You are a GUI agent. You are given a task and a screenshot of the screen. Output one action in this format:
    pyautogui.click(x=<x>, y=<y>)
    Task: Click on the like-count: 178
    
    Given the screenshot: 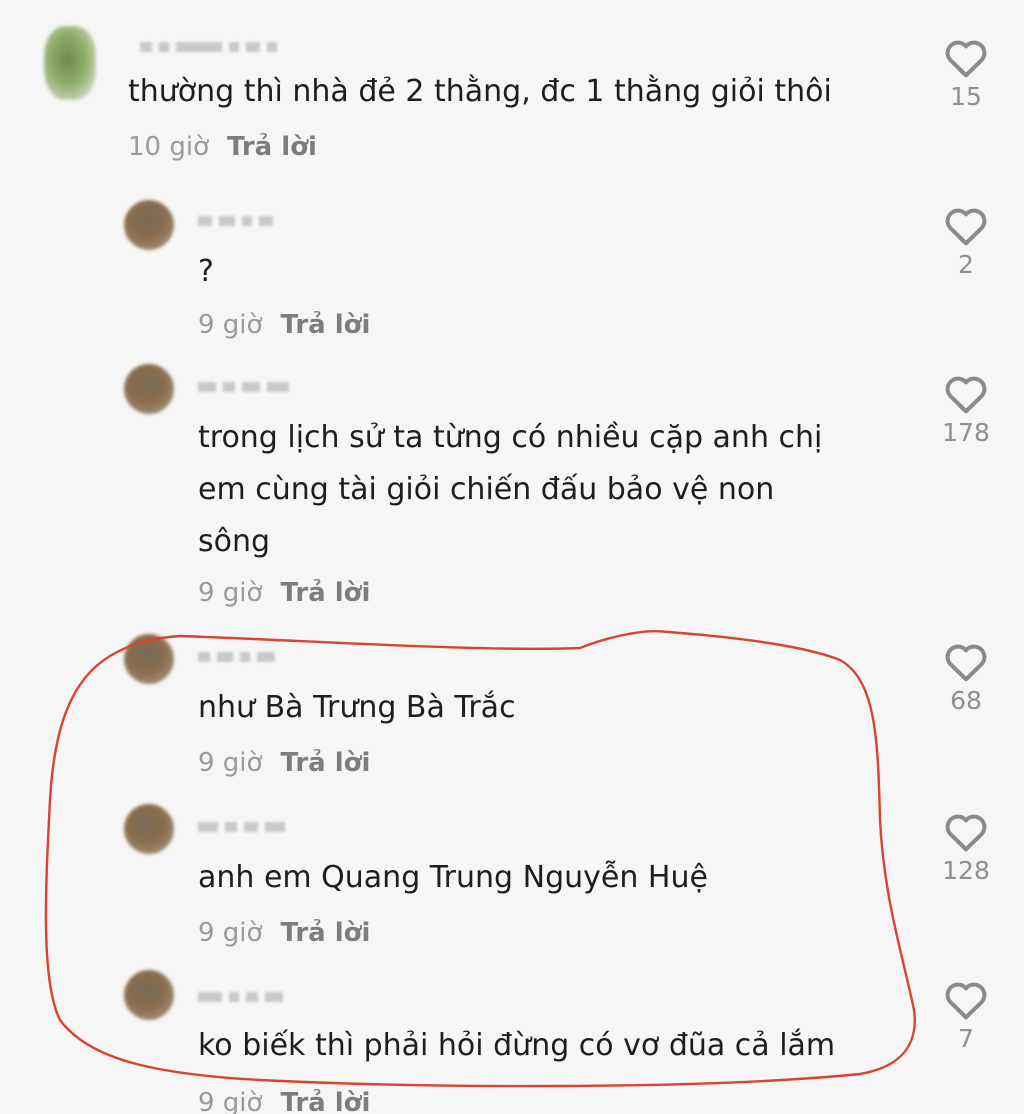 What is the action you would take?
    pyautogui.click(x=966, y=432)
    